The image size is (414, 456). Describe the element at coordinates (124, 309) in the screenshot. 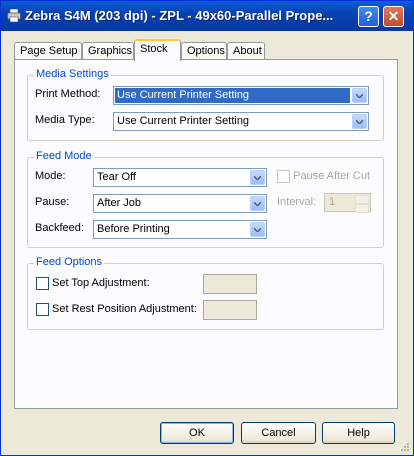

I see `set-rest-position-label: Set Rest Position Adjustment:` at that location.